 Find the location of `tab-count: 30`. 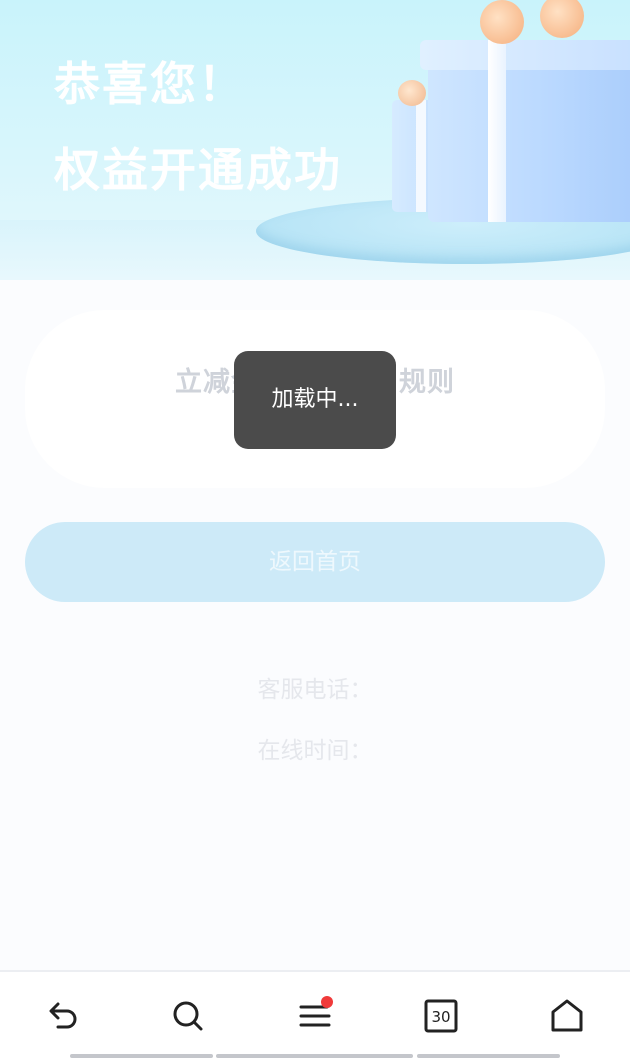

tab-count: 30 is located at coordinates (440, 1017).